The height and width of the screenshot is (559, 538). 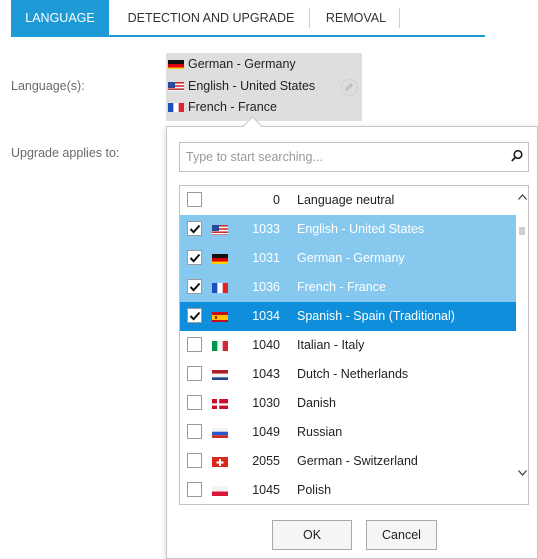 I want to click on tab-bar: LANGUAGE DETECTION AND UPGRADE REMOVAL, so click(x=248, y=18).